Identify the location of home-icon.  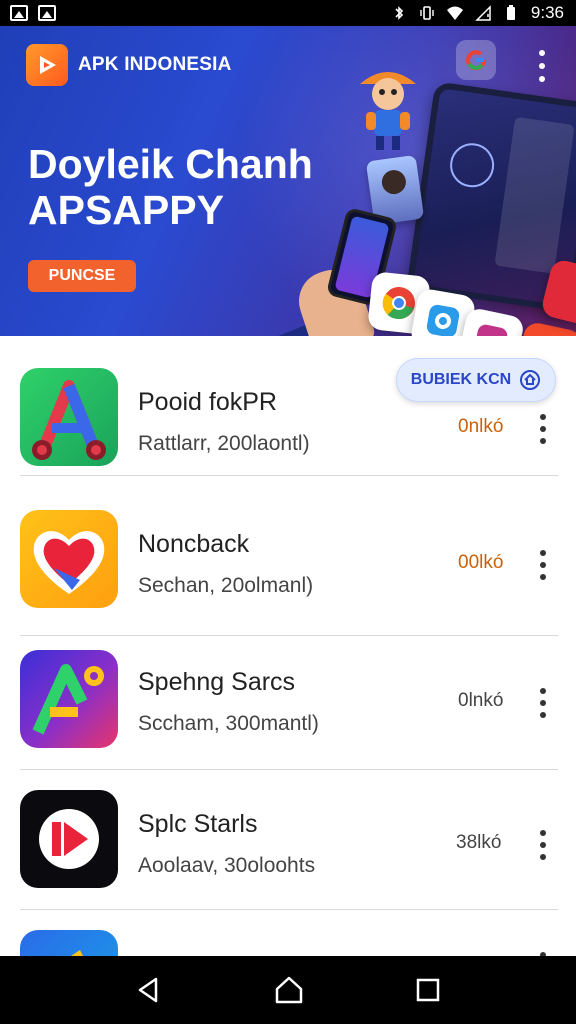
(289, 990).